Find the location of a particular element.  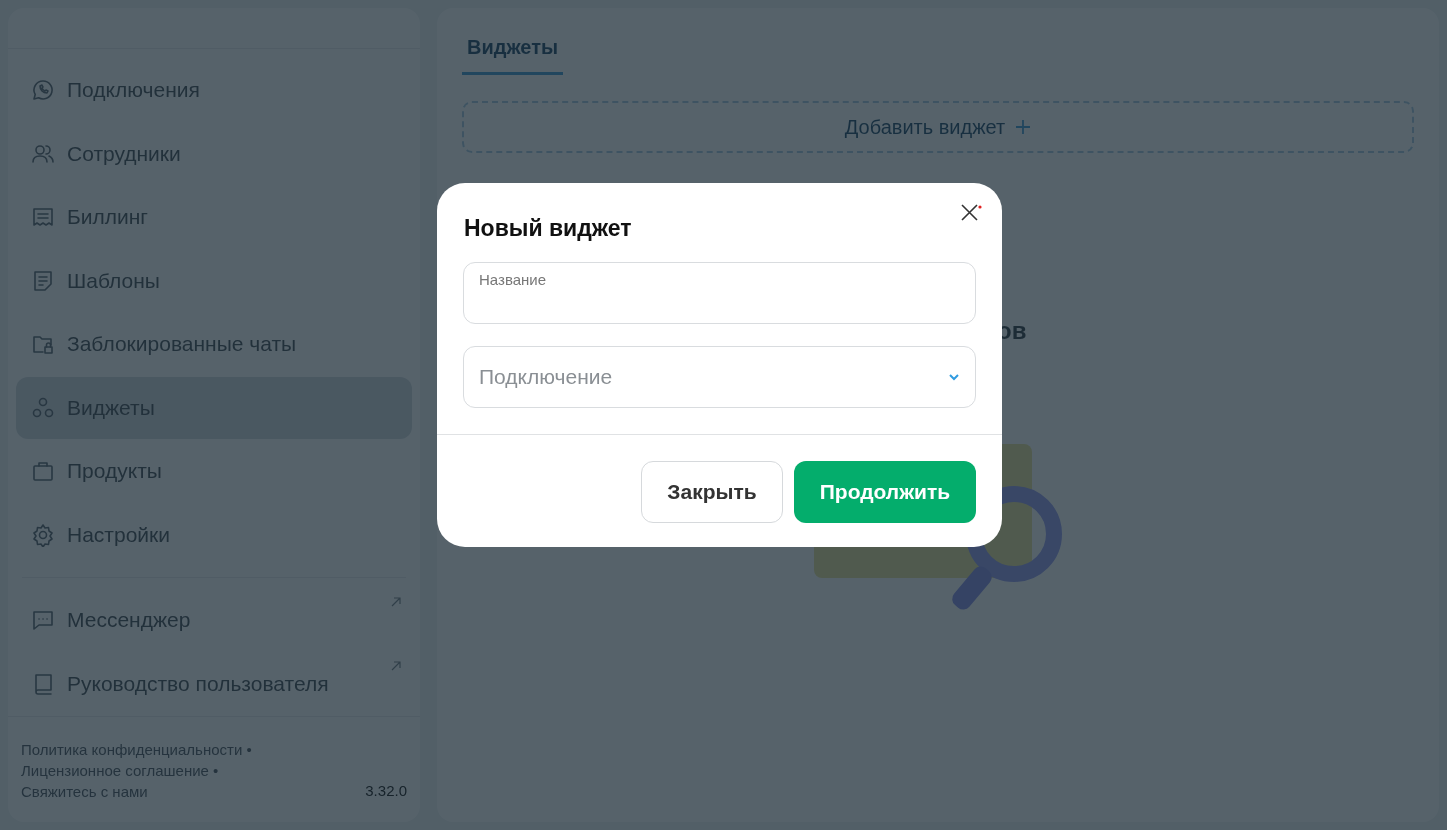

close-button: Закрыть is located at coordinates (712, 491).